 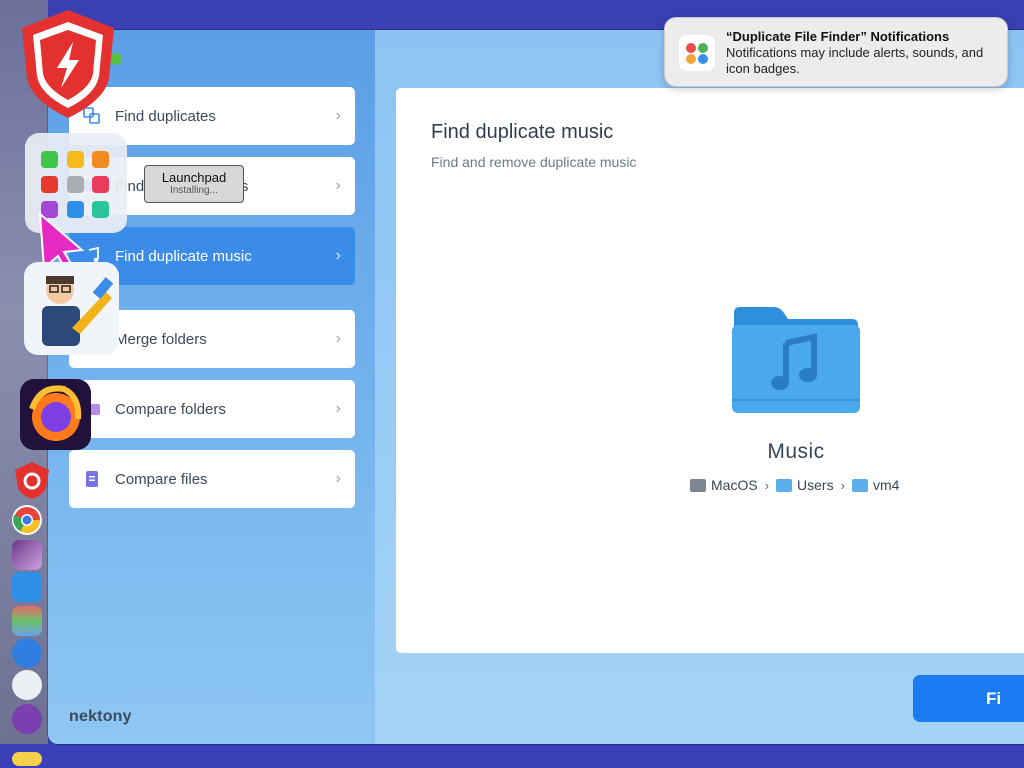 I want to click on firefox-icon, so click(x=55, y=414).